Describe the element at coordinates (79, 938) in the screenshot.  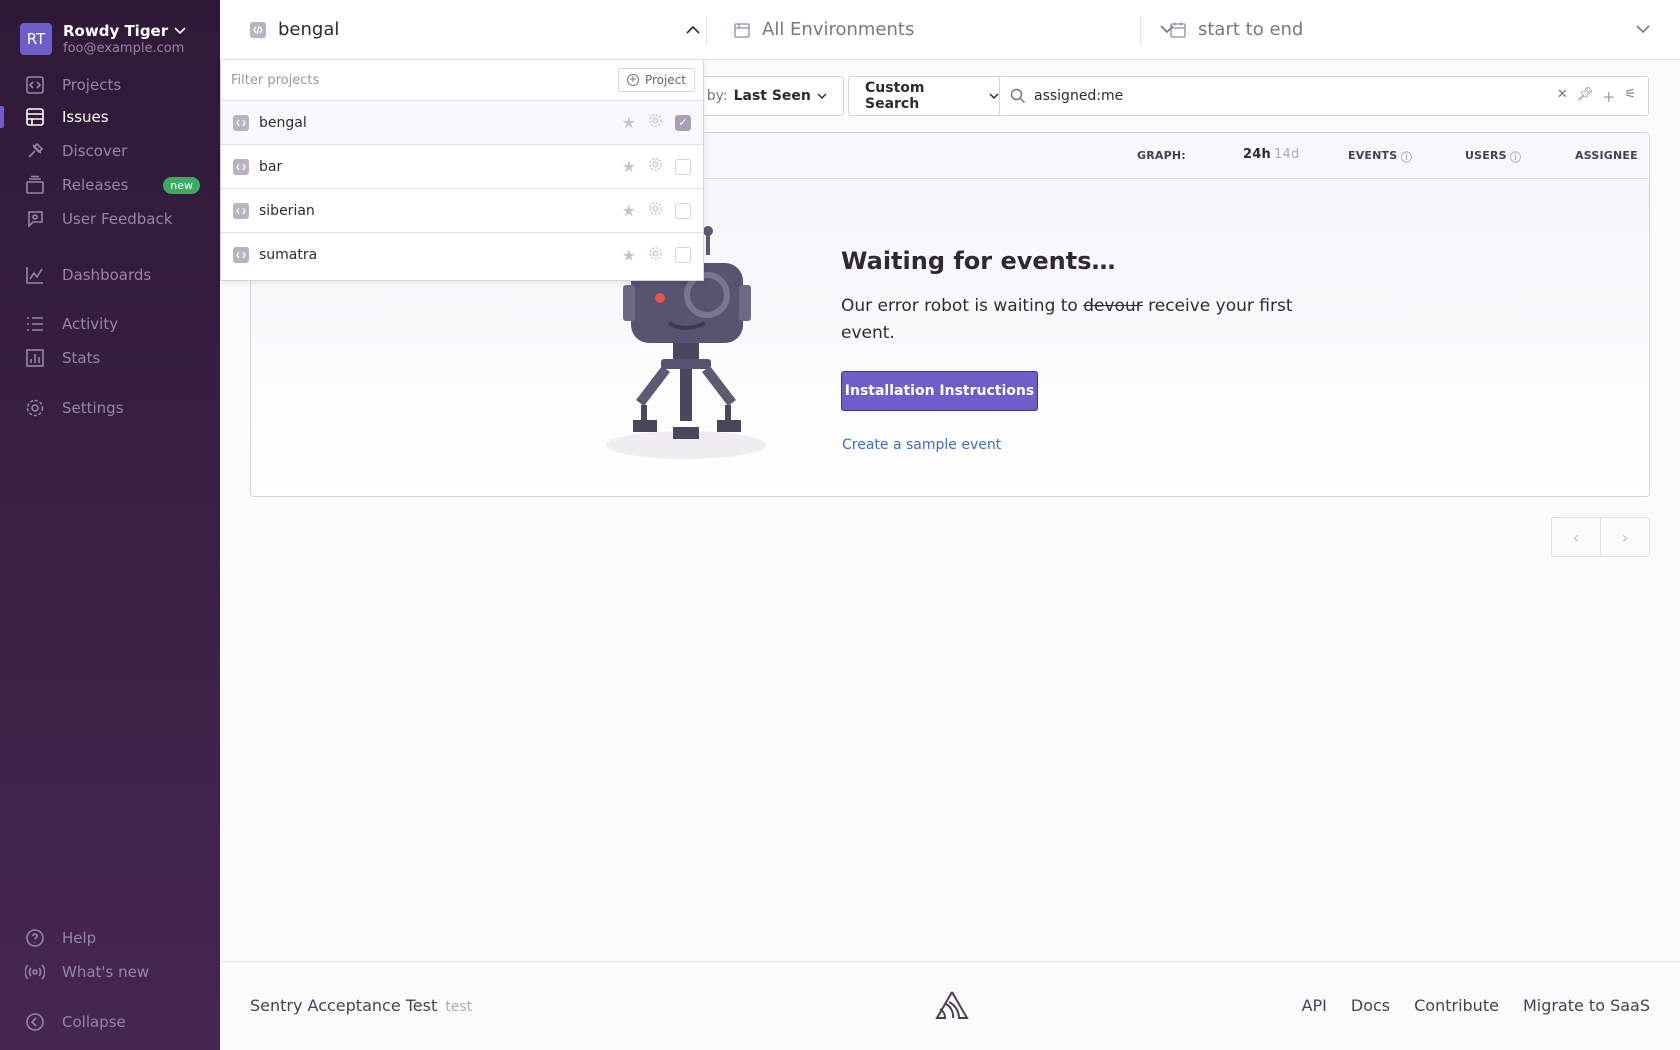
I see `sidebar-item-label: Help` at that location.